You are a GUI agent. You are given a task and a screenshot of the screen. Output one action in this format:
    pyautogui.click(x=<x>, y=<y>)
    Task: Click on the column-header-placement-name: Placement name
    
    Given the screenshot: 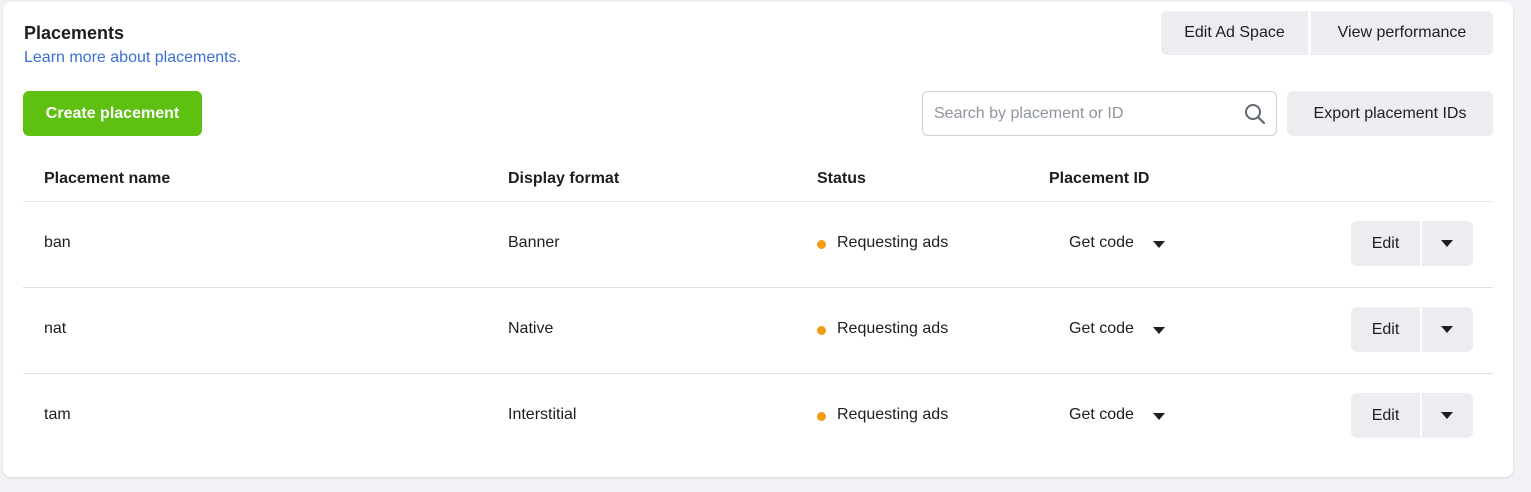 What is the action you would take?
    pyautogui.click(x=107, y=178)
    